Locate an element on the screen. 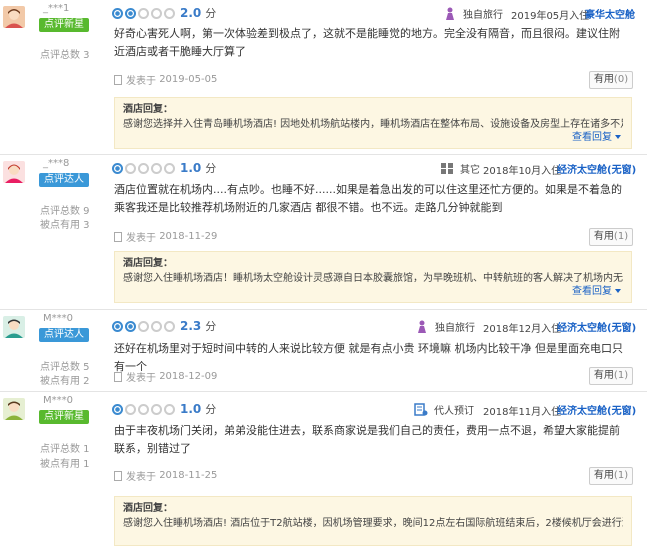  posted-date: 发表于 2018-11-25 is located at coordinates (165, 475).